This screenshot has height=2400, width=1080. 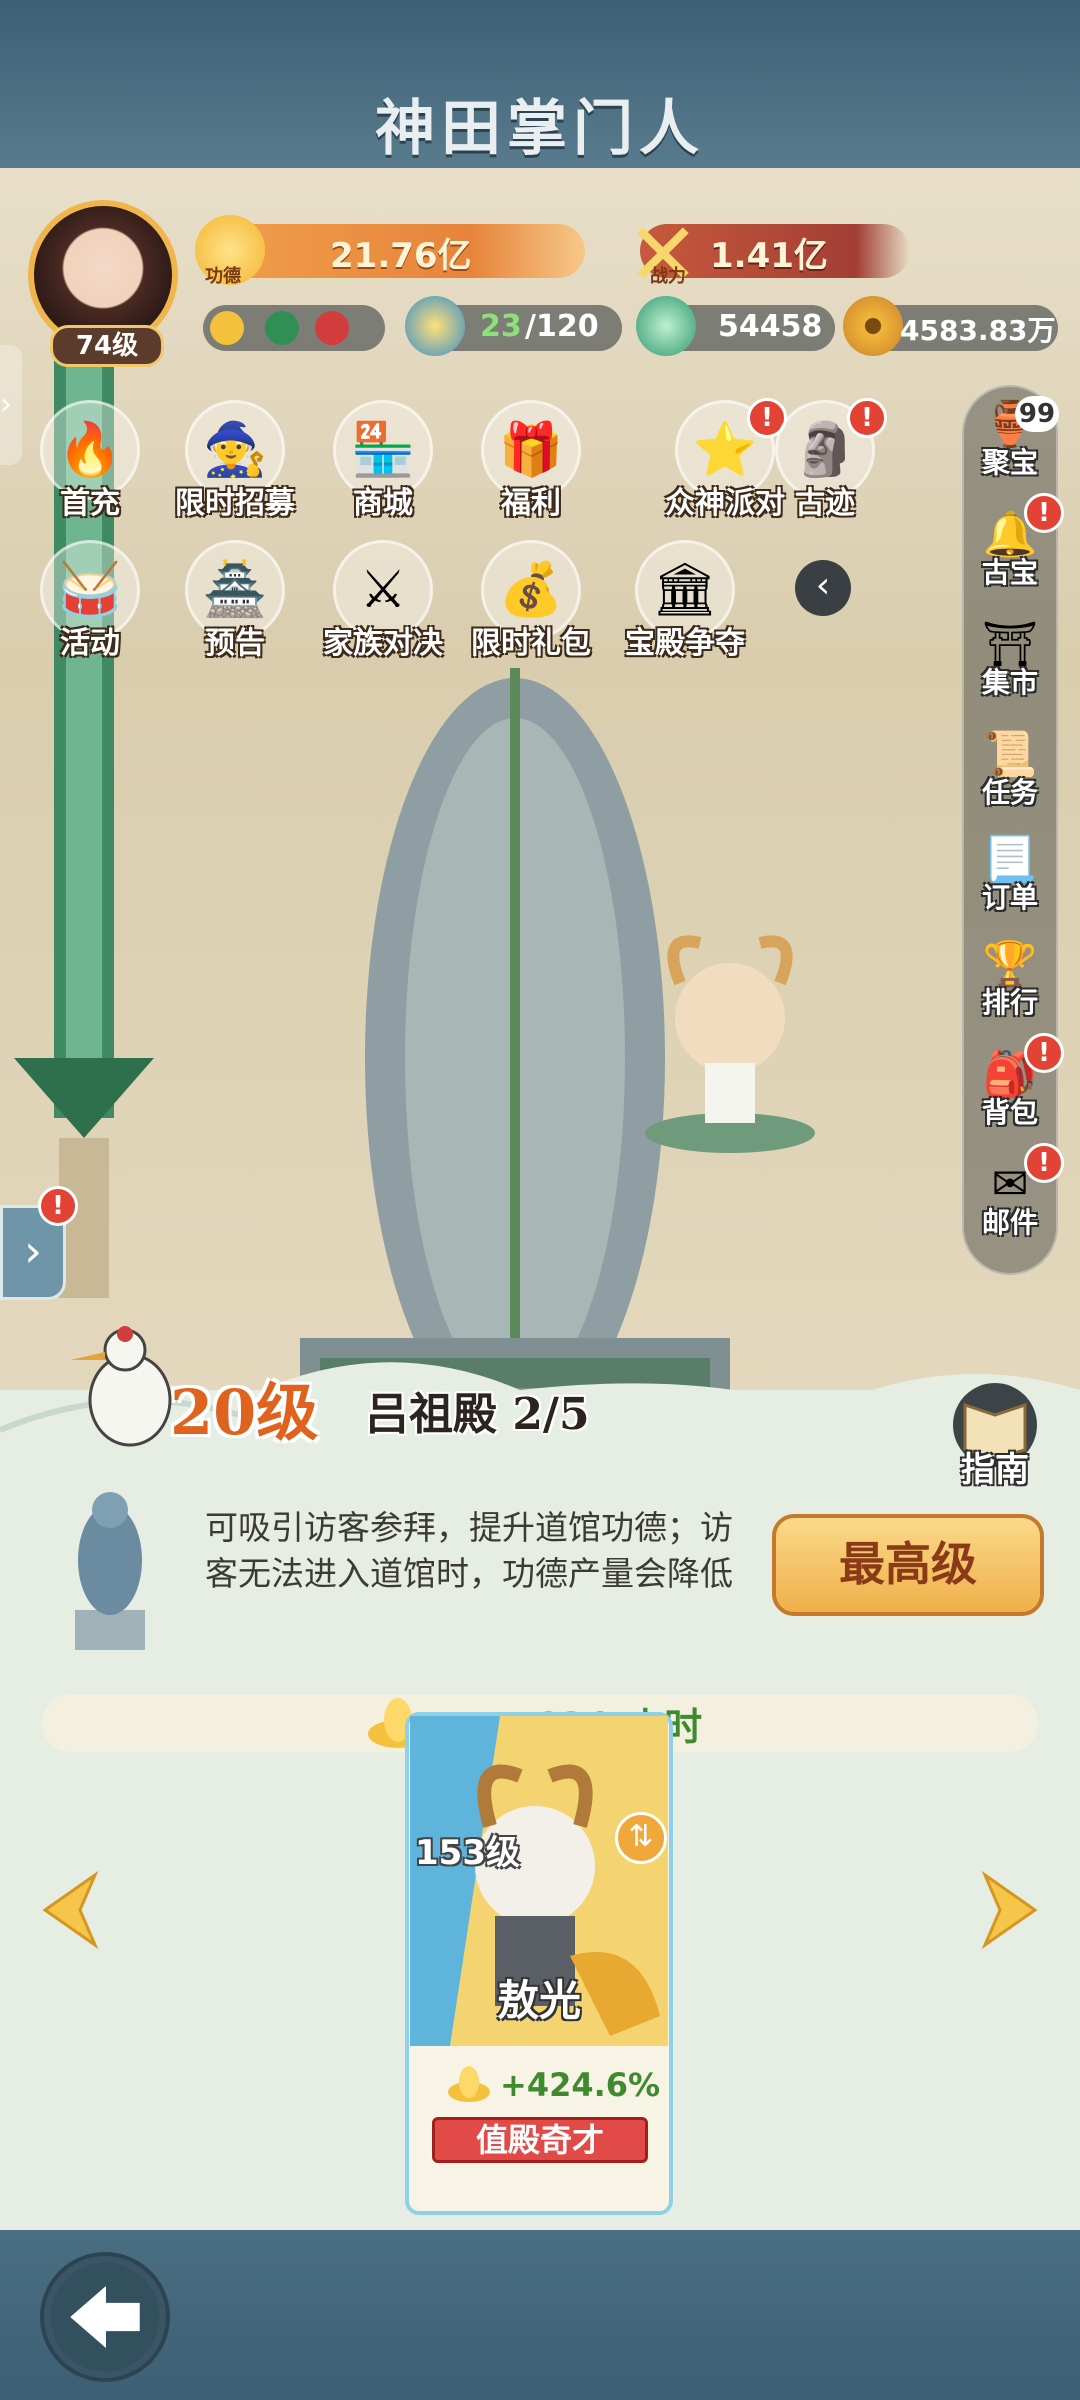 I want to click on hero-bonus-value: +424.6%, so click(x=580, y=2085).